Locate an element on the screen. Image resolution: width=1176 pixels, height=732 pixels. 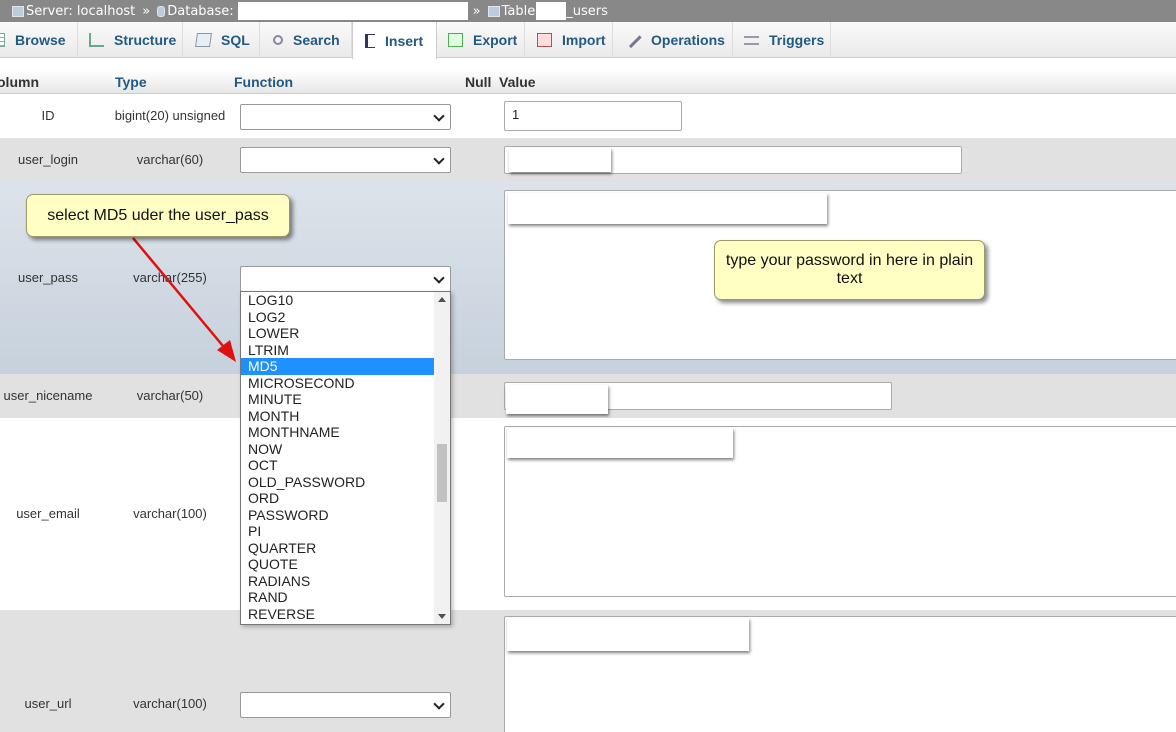
database-icon is located at coordinates (161, 11).